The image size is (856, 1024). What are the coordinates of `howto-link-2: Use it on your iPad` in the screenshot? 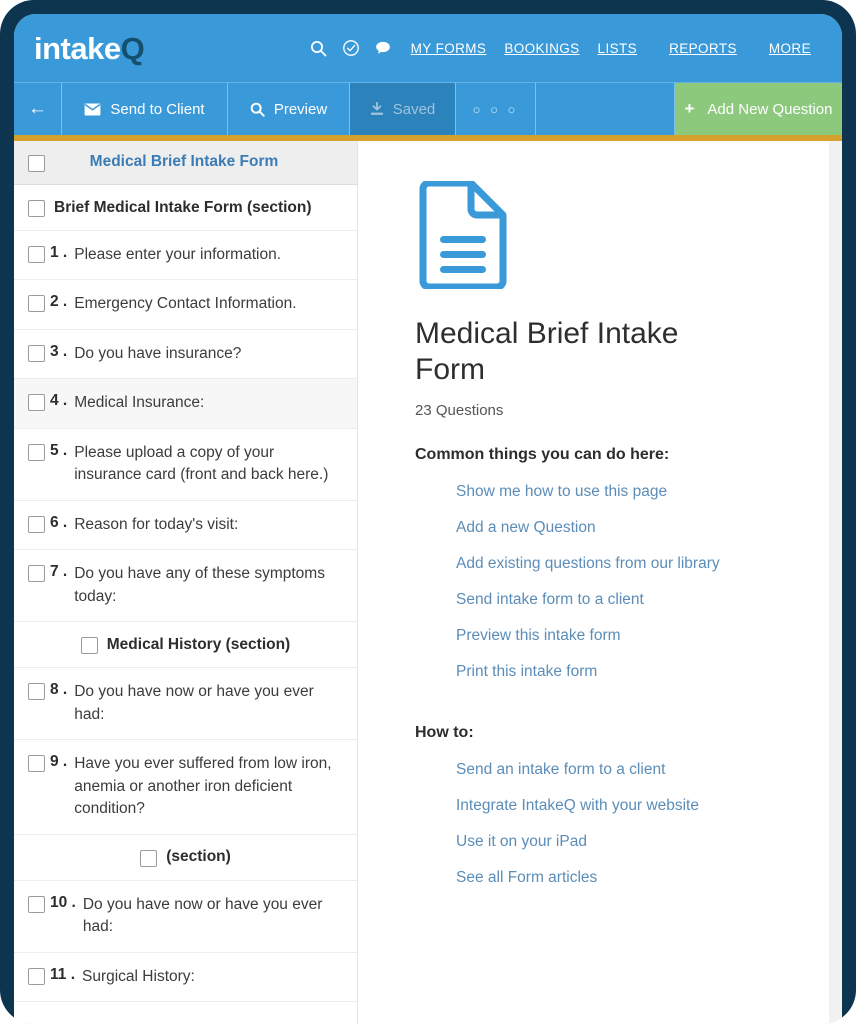 It's located at (501, 842).